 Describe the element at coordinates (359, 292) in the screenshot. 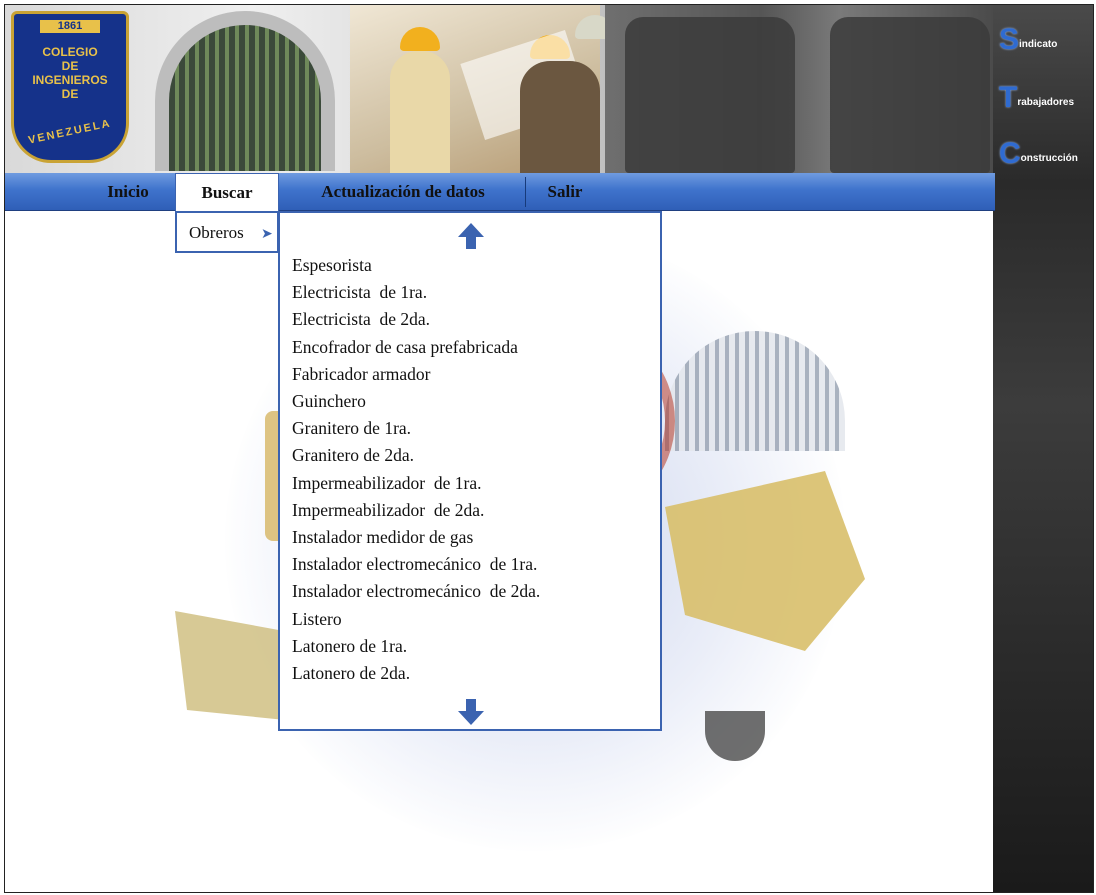

I see `occupation-item: Electricista de 1ra.` at that location.